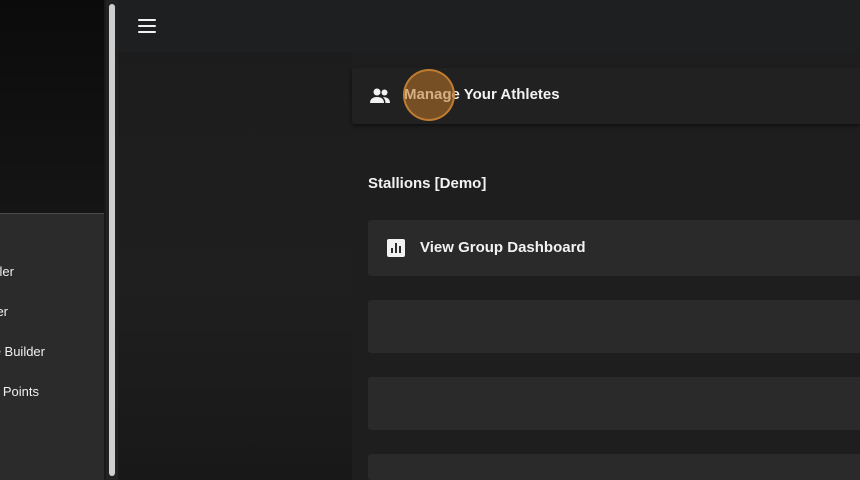 Image resolution: width=860 pixels, height=480 pixels. Describe the element at coordinates (52, 271) in the screenshot. I see `drawer-item-1: ler` at that location.